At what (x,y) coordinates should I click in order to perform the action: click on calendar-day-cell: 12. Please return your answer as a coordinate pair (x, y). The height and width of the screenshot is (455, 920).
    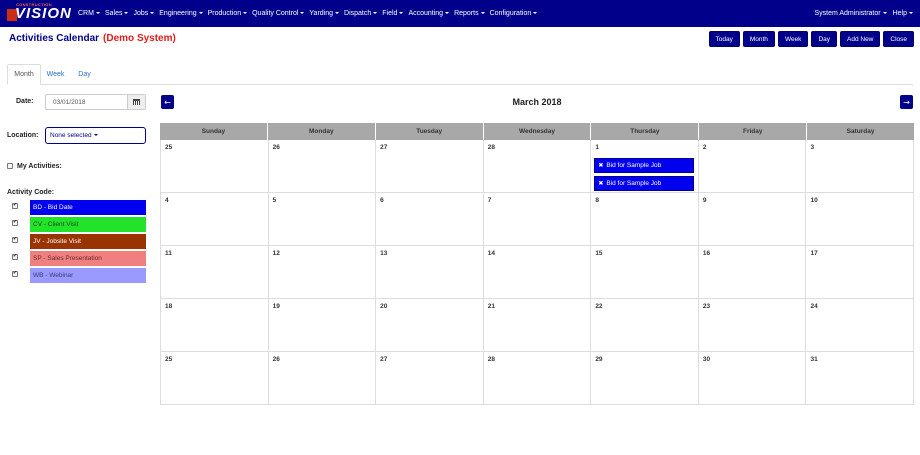
    Looking at the image, I should click on (322, 272).